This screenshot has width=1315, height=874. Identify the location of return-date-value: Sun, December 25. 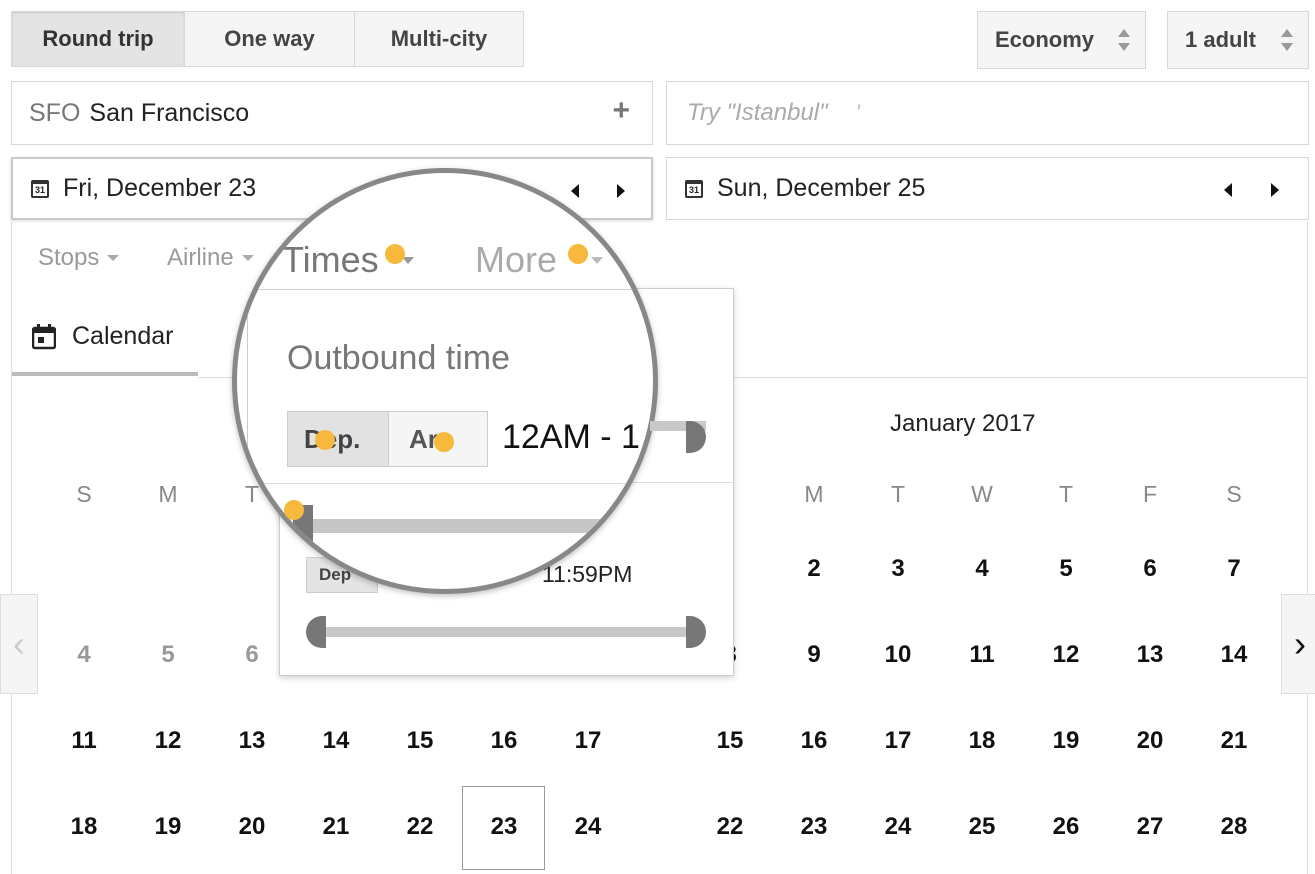
(821, 188).